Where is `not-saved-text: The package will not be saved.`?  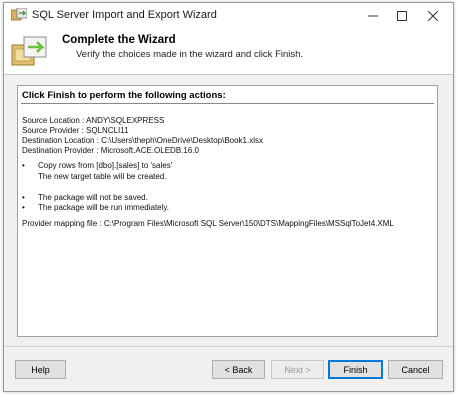 not-saved-text: The package will not be saved. is located at coordinates (93, 197).